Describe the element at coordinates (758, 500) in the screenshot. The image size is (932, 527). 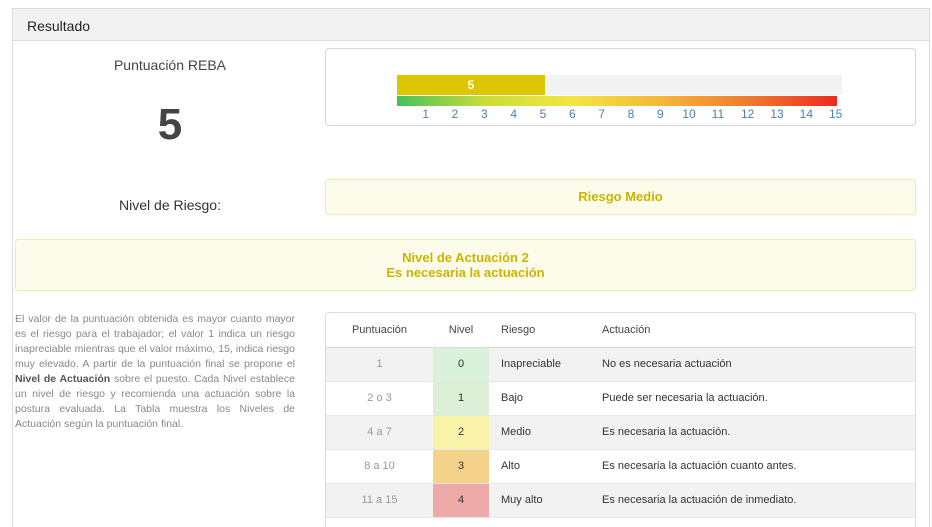
I see `row-action: Es necesaria la actuación de inmediato.` at that location.